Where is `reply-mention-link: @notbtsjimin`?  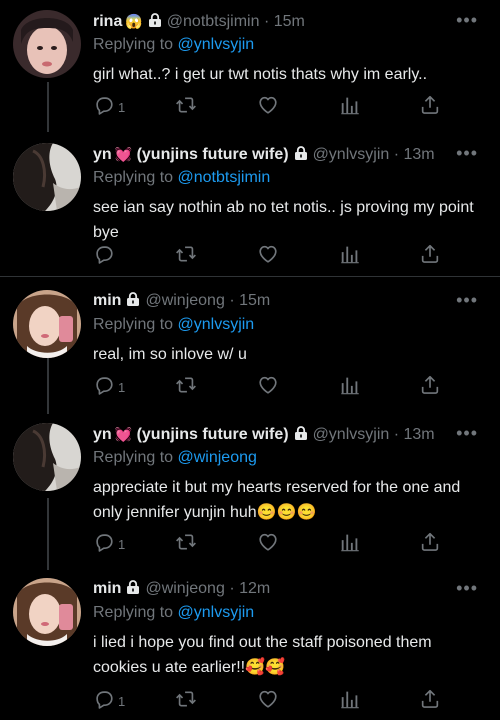 reply-mention-link: @notbtsjimin is located at coordinates (224, 177).